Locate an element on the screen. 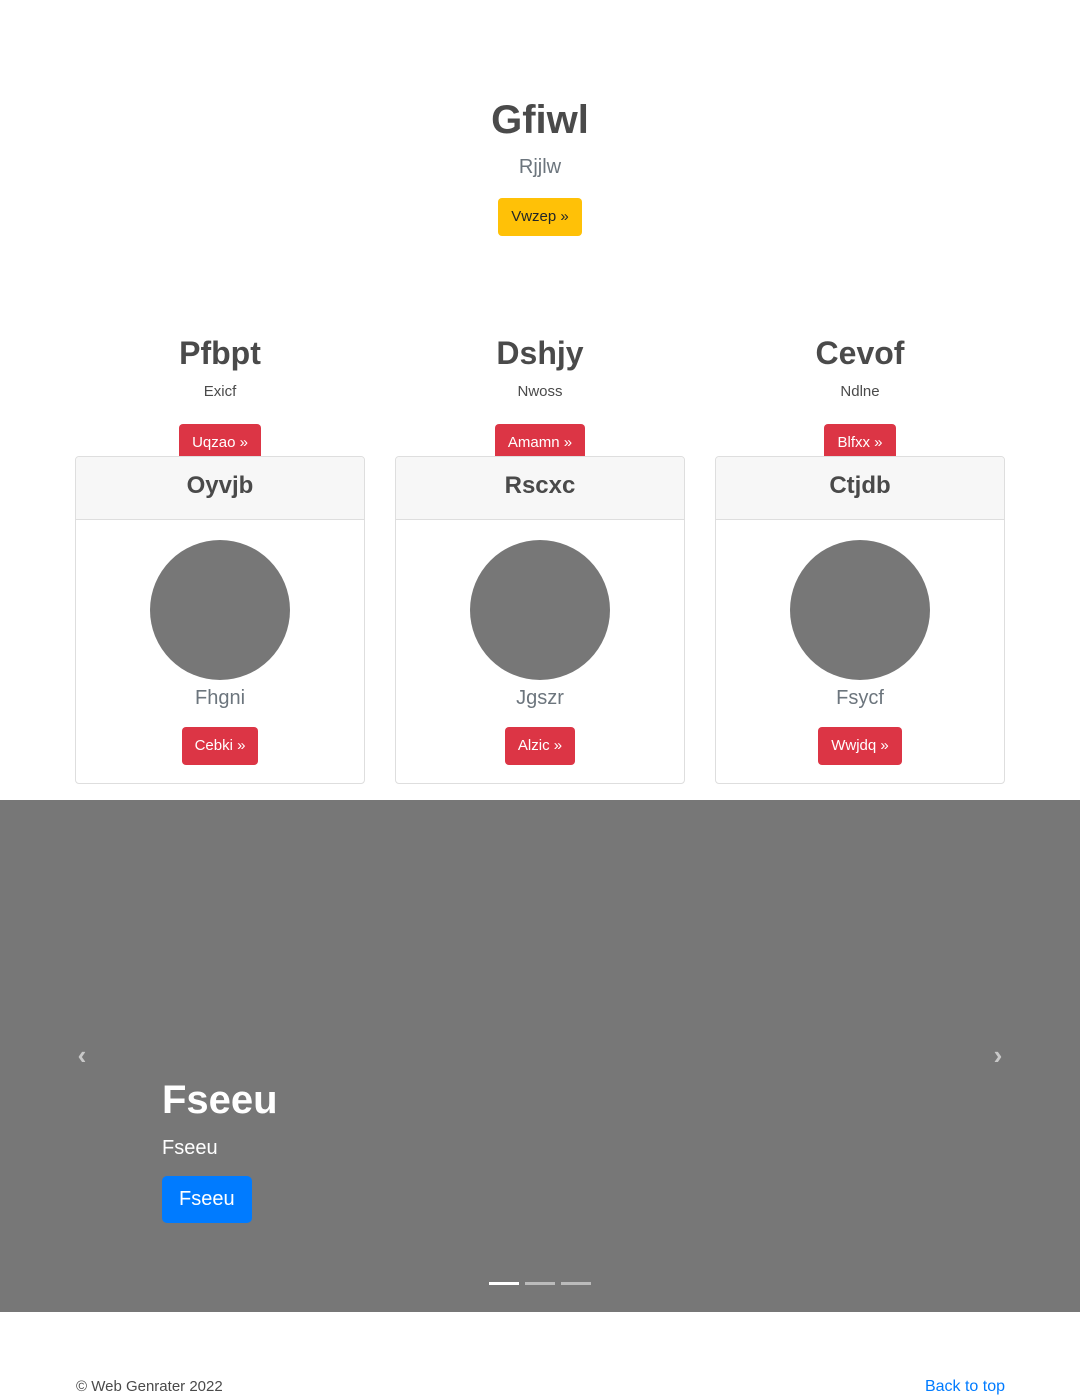 The image size is (1080, 1400). card-name: Fhgni is located at coordinates (220, 698).